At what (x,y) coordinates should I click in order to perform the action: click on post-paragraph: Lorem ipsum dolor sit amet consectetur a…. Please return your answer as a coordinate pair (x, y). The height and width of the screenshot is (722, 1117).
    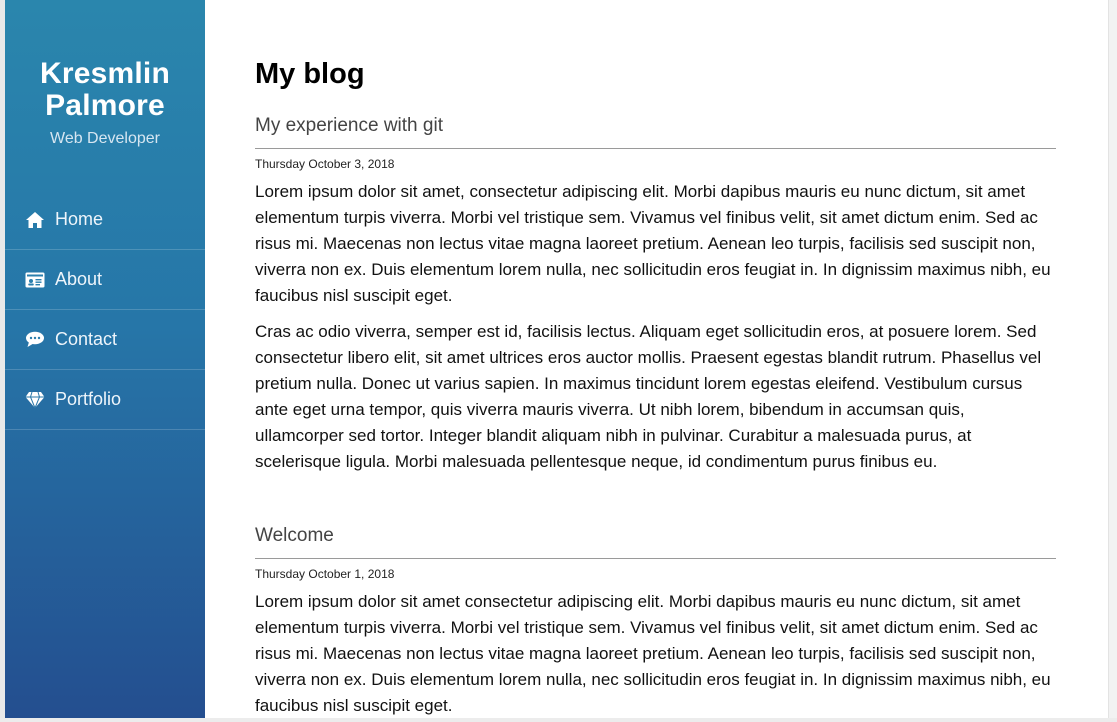
    Looking at the image, I should click on (653, 653).